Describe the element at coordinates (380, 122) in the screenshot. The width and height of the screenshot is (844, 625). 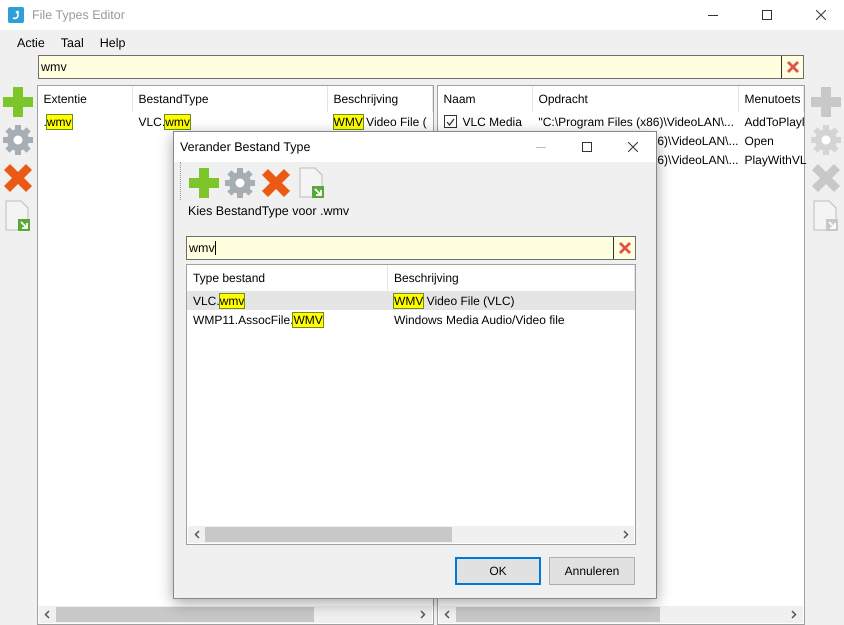
I see `table-cell-text: WMV Video File (` at that location.